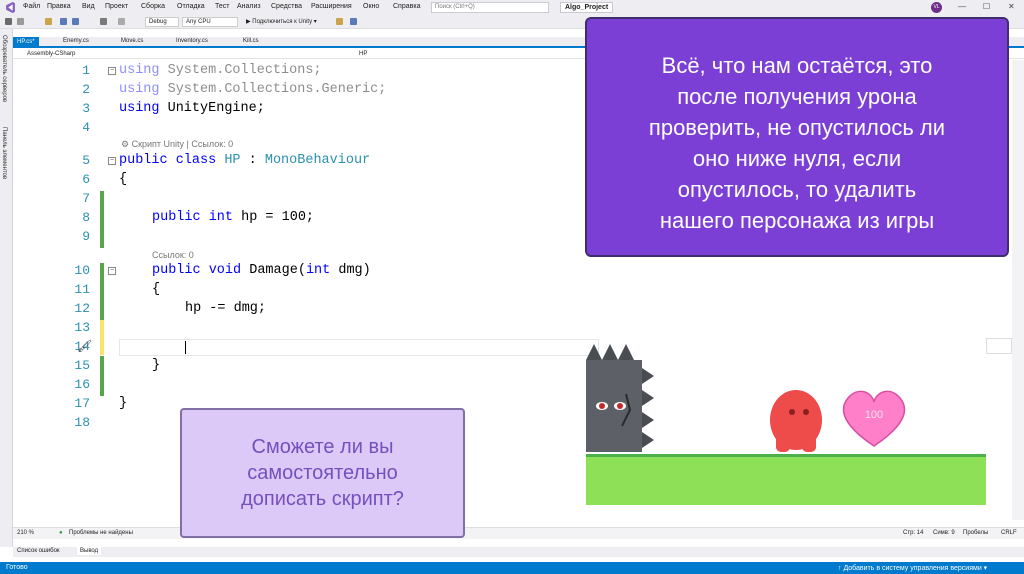  Describe the element at coordinates (936, 7) in the screenshot. I see `avatar: VL` at that location.